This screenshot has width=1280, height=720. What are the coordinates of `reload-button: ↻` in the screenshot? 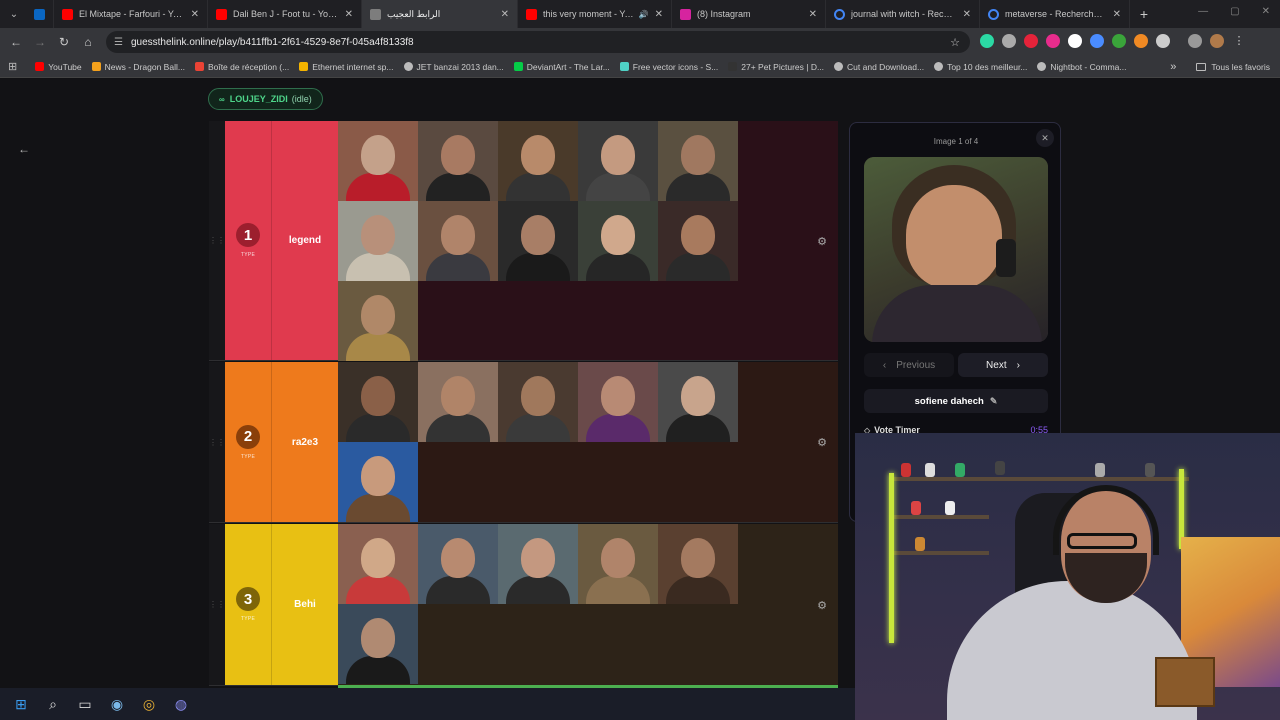 It's located at (64, 42).